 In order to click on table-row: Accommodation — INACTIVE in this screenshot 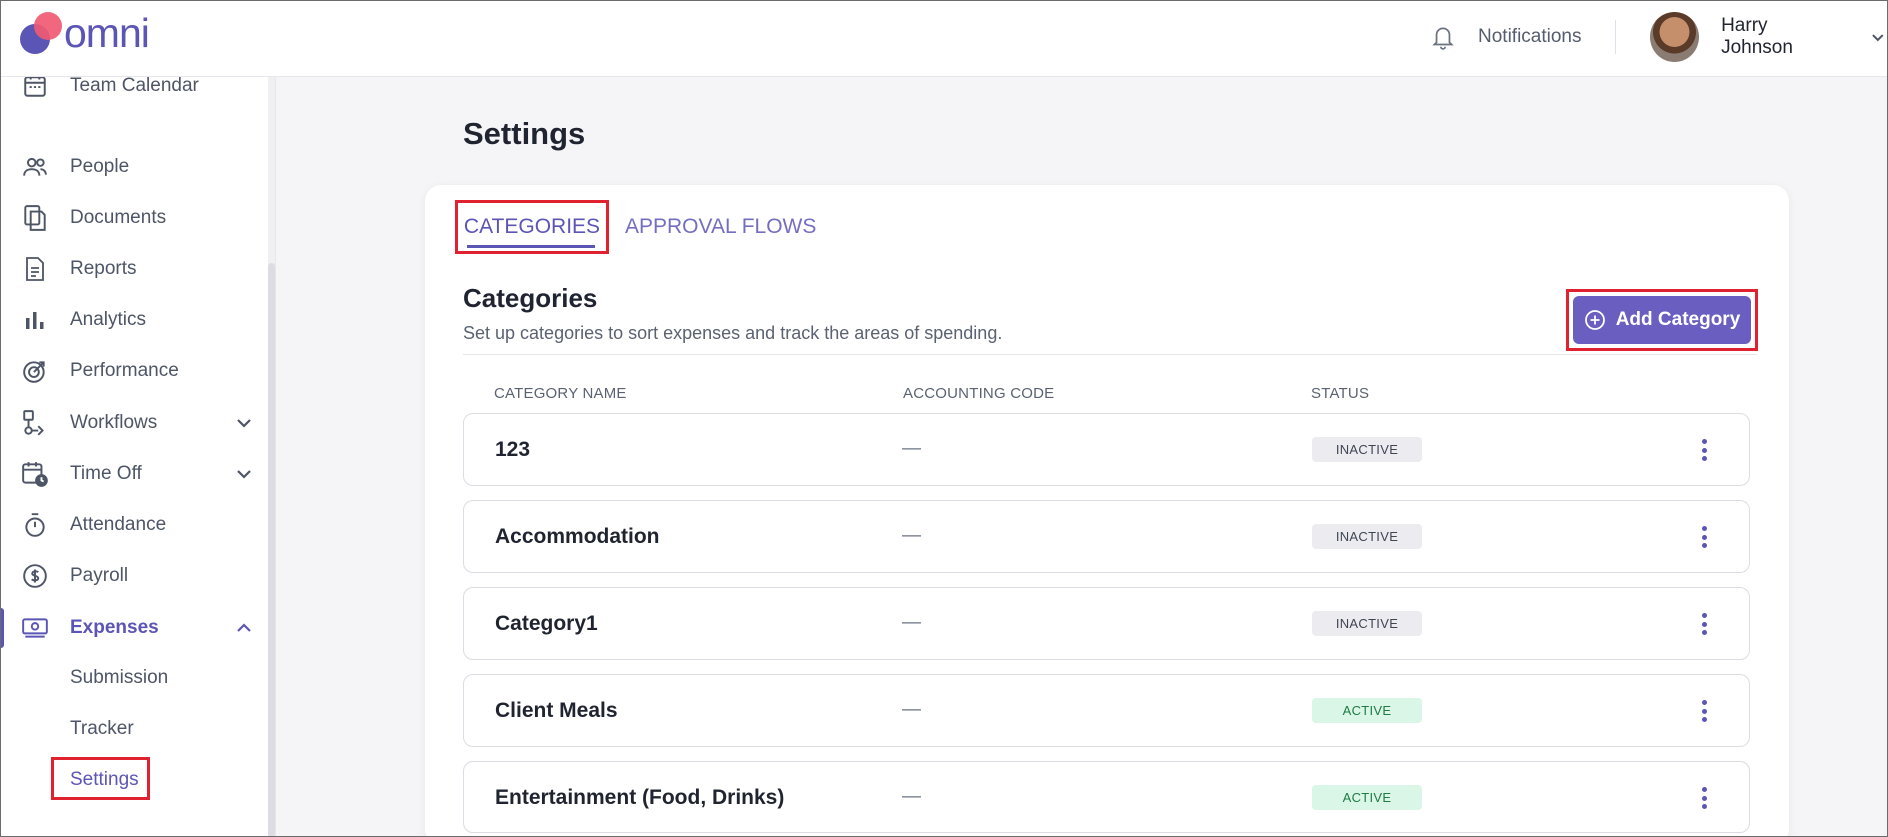, I will do `click(1106, 536)`.